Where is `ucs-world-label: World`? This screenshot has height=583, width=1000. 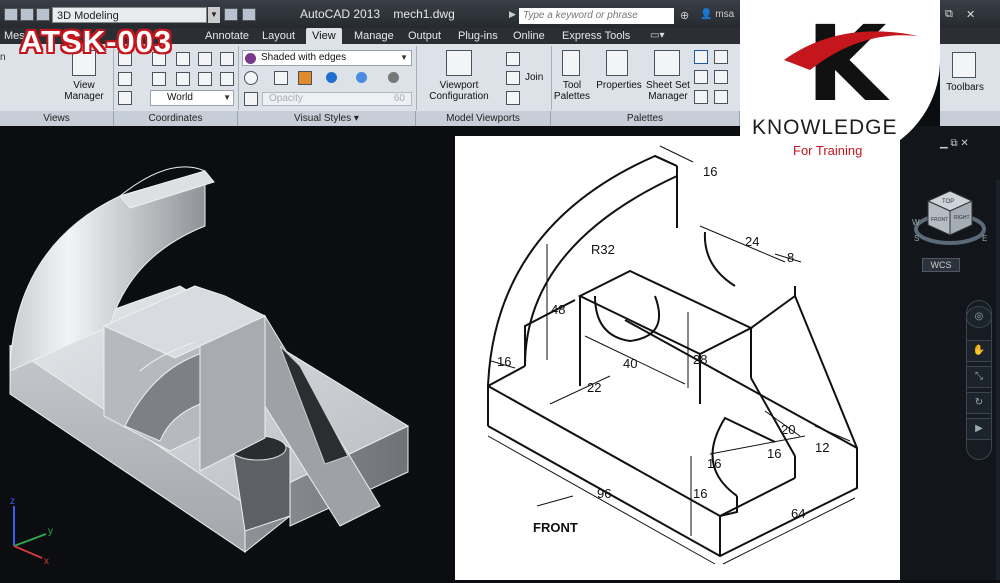 ucs-world-label: World is located at coordinates (180, 97).